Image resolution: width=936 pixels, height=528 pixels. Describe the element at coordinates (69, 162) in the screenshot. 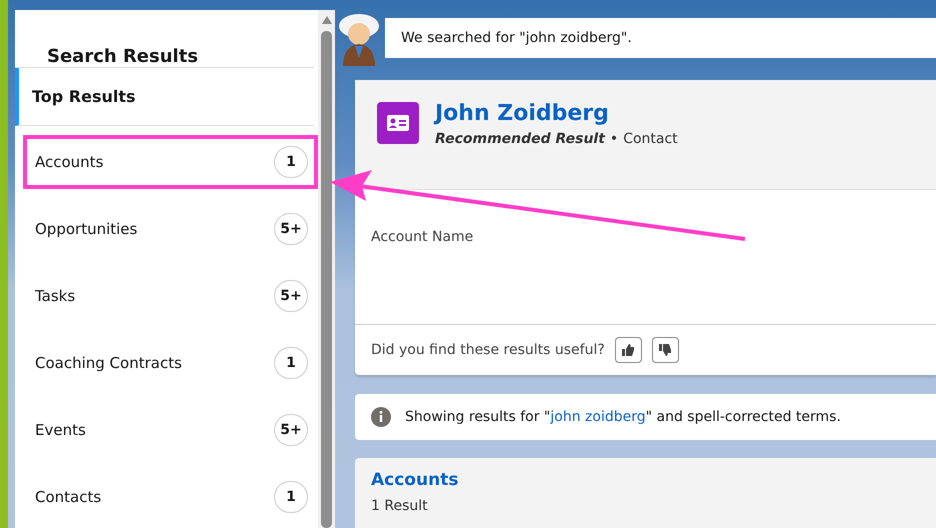

I see `item-label: Accounts` at that location.